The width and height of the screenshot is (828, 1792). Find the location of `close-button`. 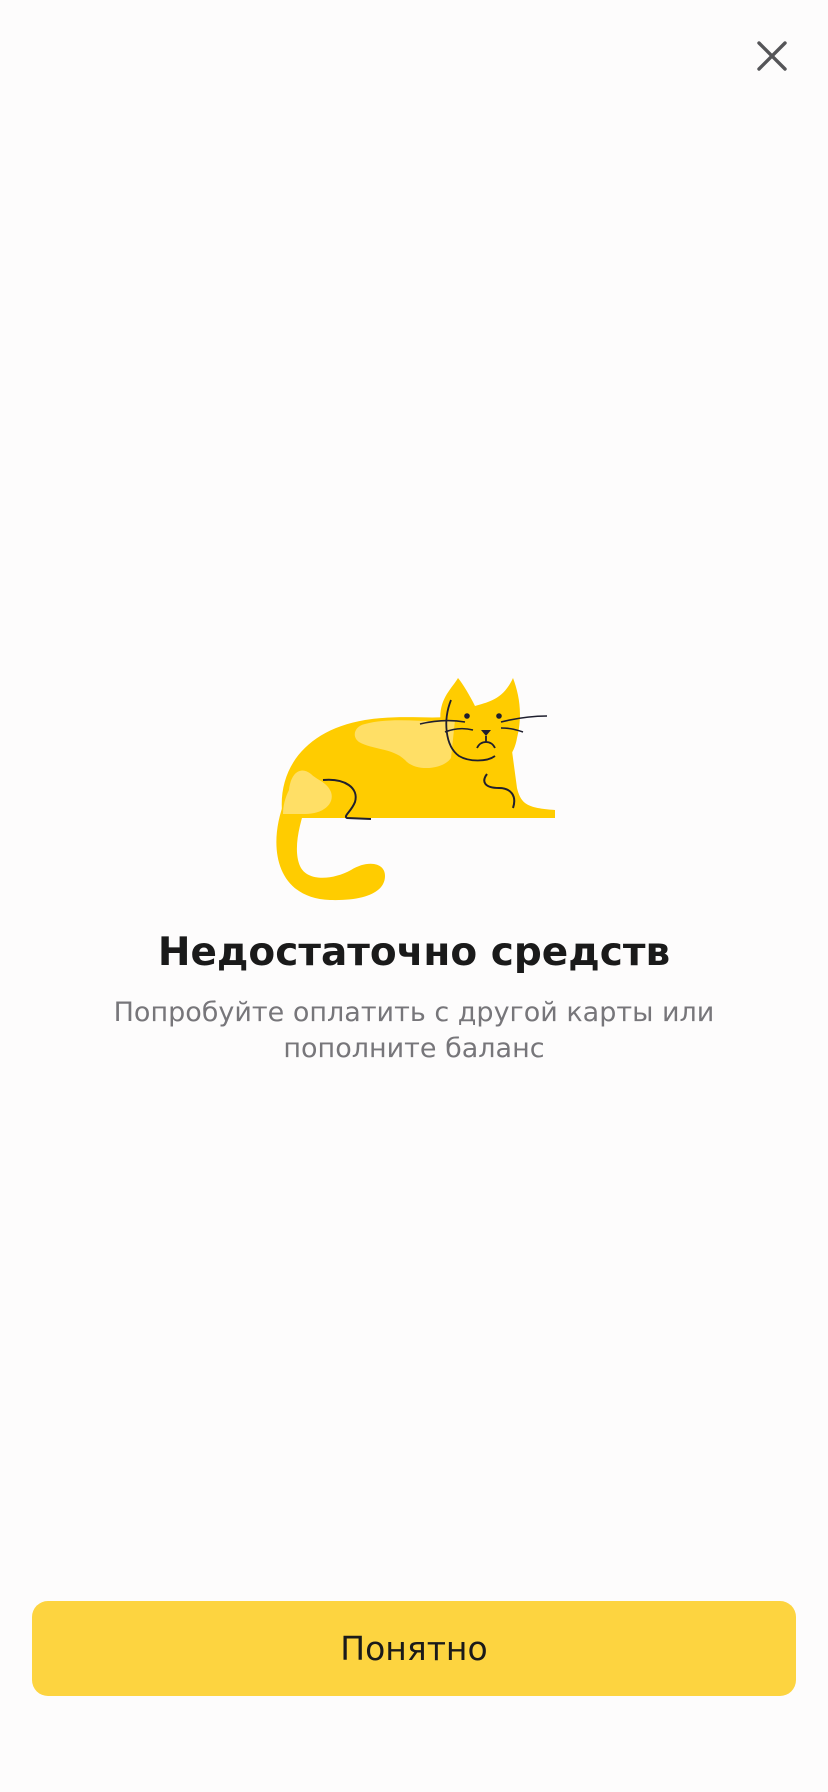

close-button is located at coordinates (772, 56).